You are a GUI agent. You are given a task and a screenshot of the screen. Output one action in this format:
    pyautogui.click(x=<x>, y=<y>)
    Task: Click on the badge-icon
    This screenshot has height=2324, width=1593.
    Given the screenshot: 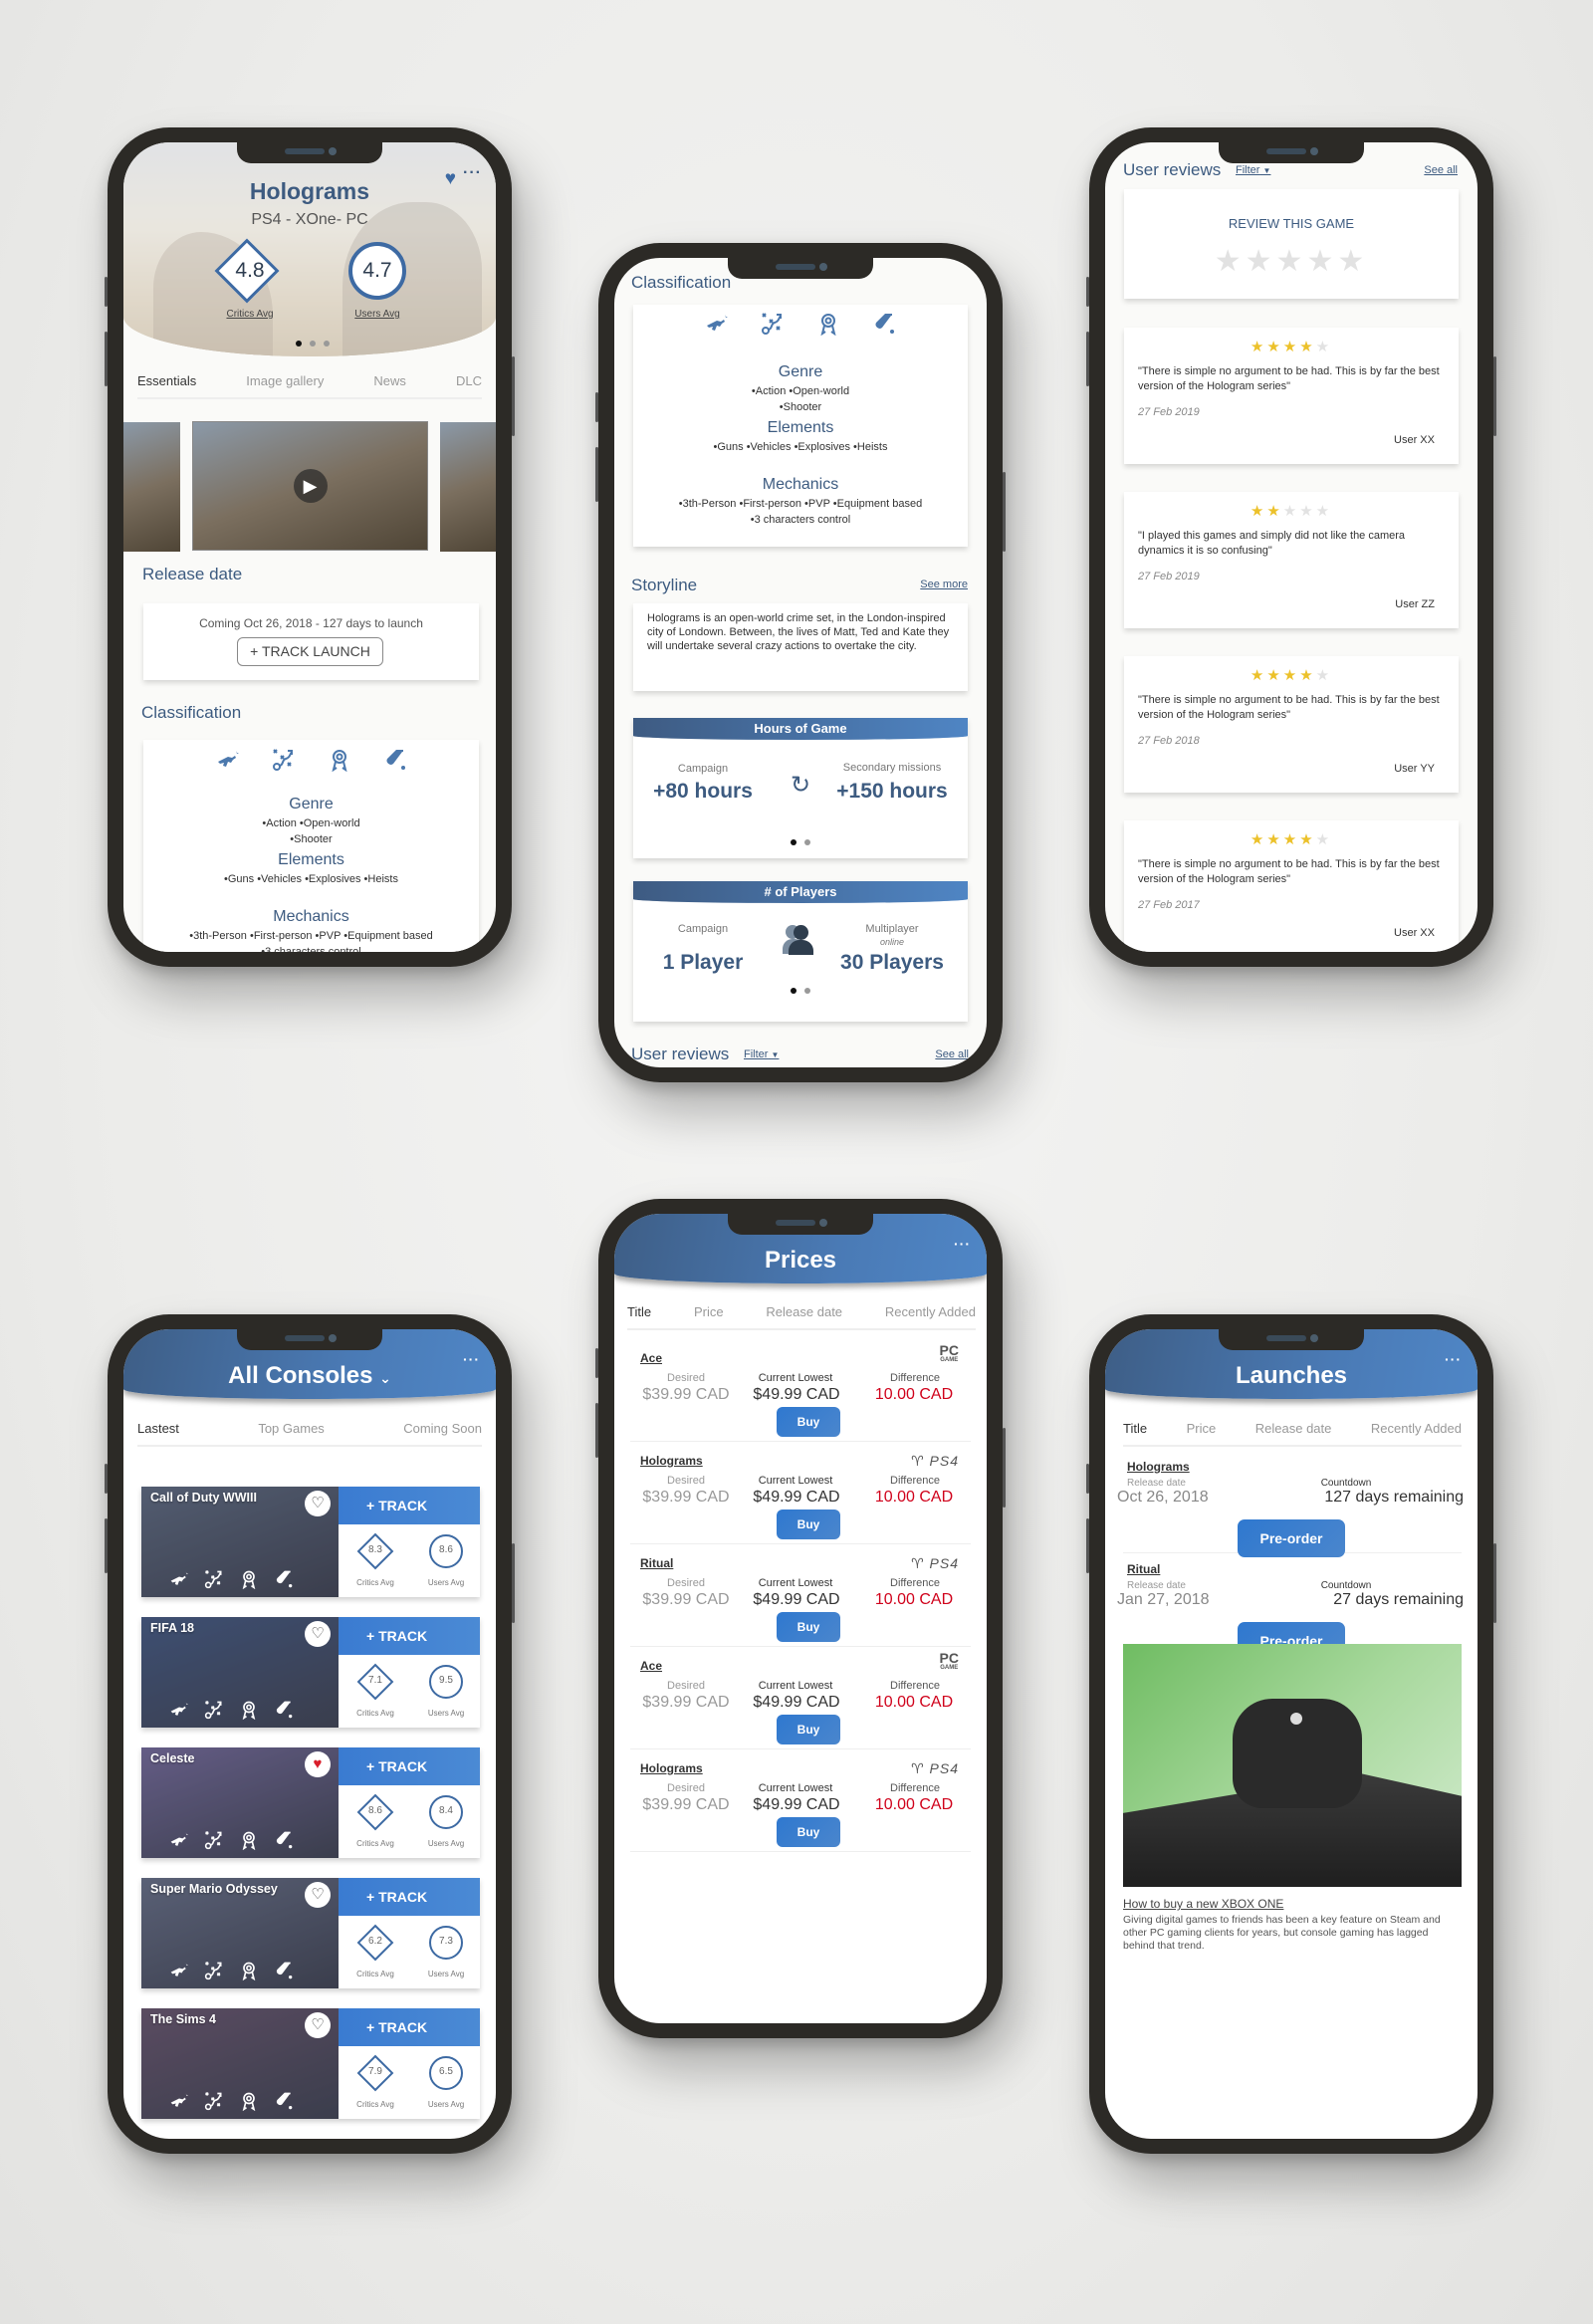 What is the action you would take?
    pyautogui.click(x=249, y=1710)
    